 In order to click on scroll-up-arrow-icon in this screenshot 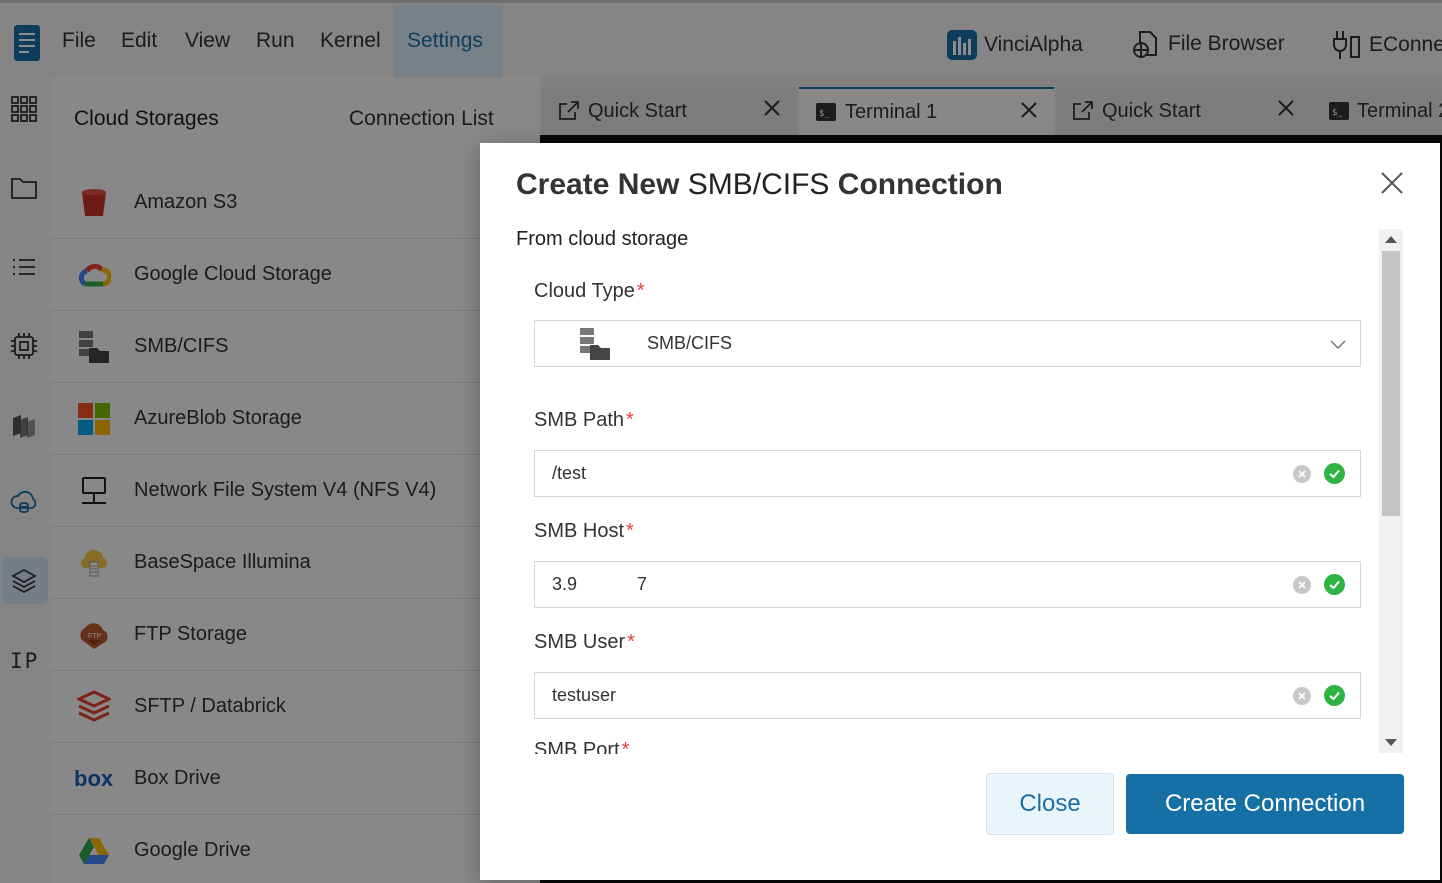, I will do `click(1391, 239)`.